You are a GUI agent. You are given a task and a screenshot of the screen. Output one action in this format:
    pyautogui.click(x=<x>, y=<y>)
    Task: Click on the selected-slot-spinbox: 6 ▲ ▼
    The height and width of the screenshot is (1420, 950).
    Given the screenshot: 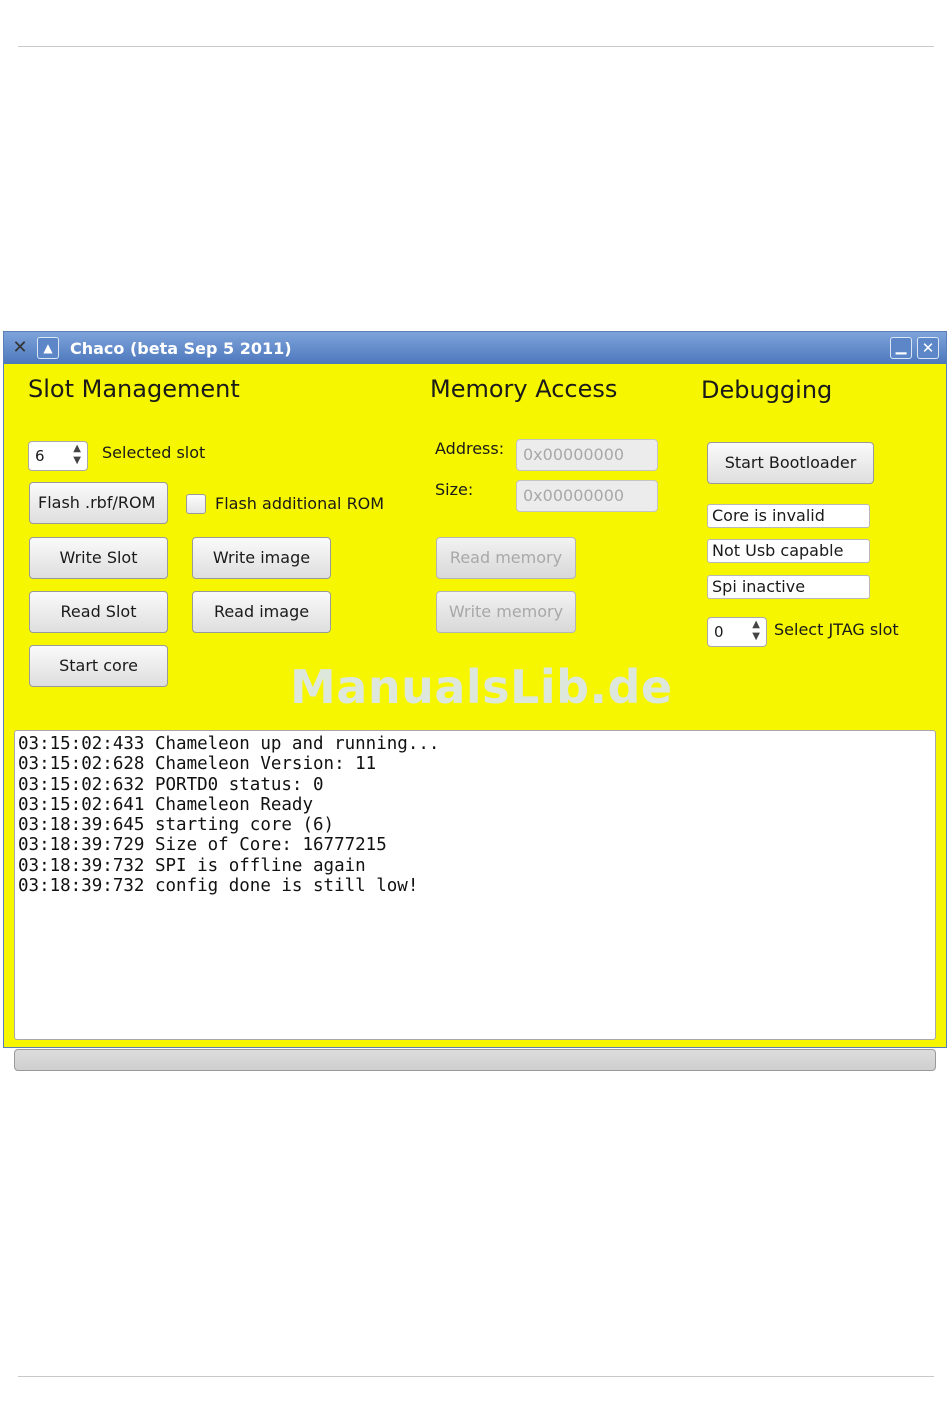 What is the action you would take?
    pyautogui.click(x=58, y=456)
    